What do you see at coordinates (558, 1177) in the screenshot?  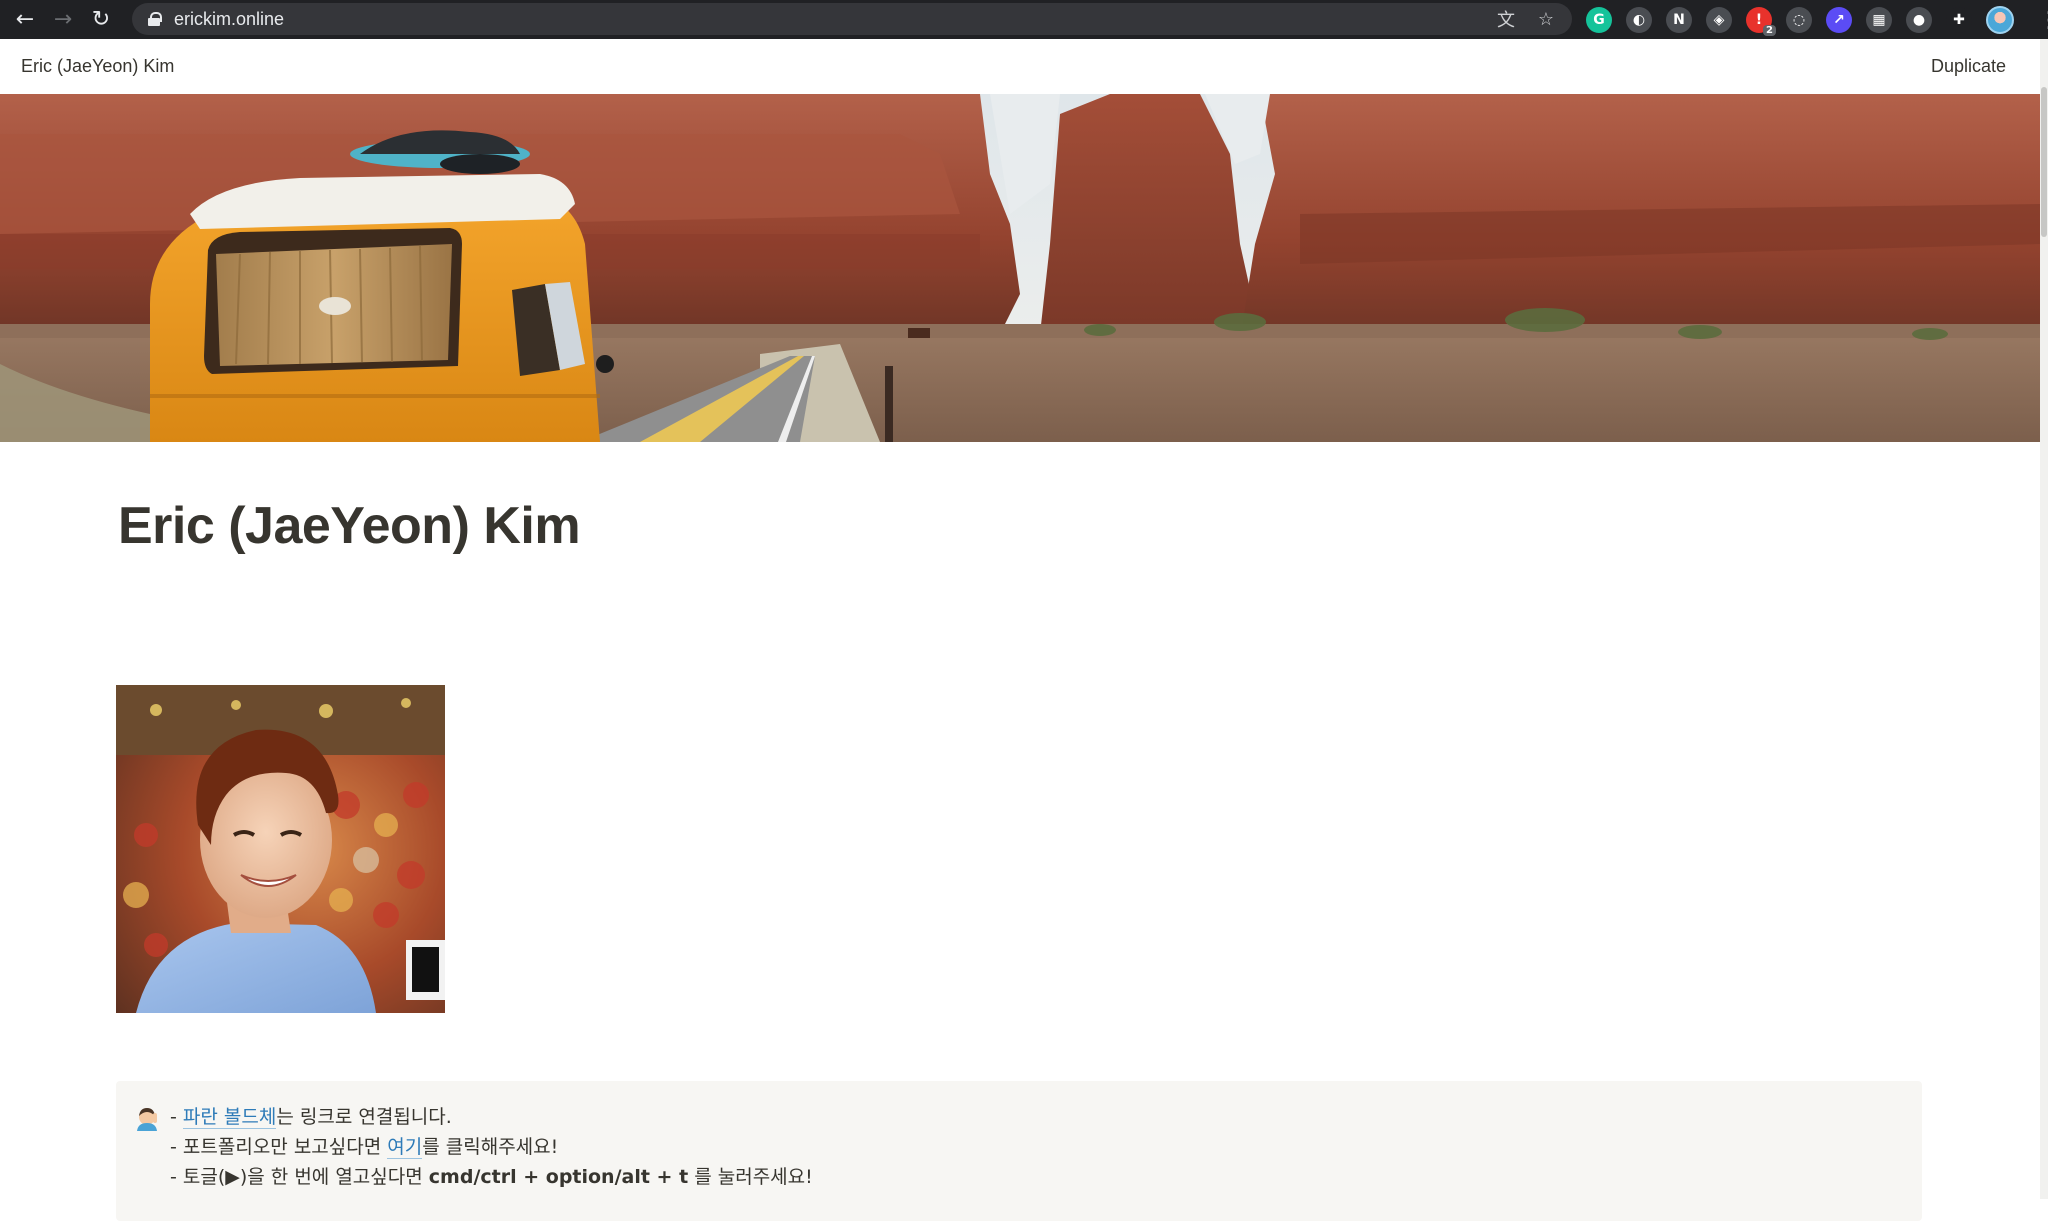 I see `toggle-shortcut: cmd/ctrl + option/alt + t` at bounding box center [558, 1177].